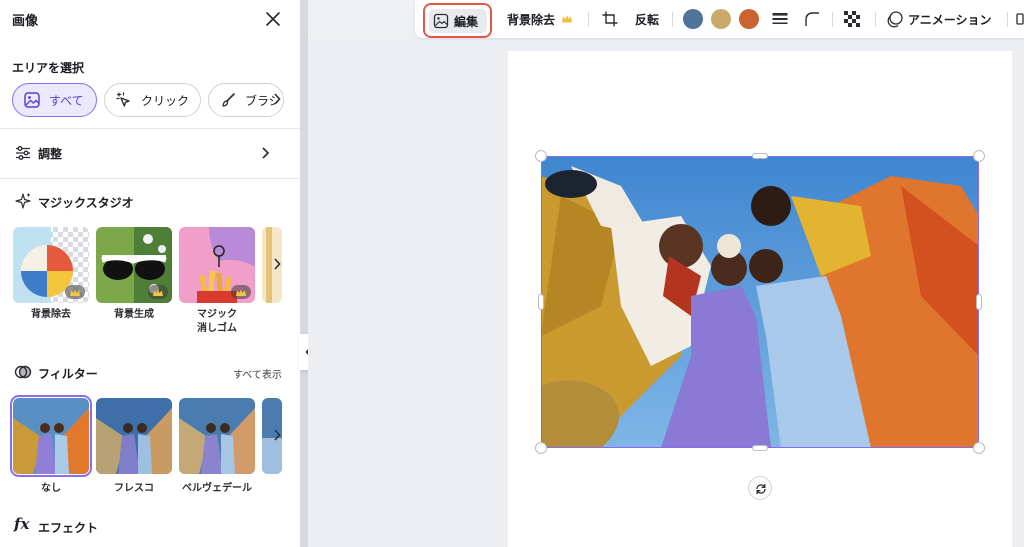 Image resolution: width=1024 pixels, height=547 pixels. I want to click on close-panel-button, so click(273, 19).